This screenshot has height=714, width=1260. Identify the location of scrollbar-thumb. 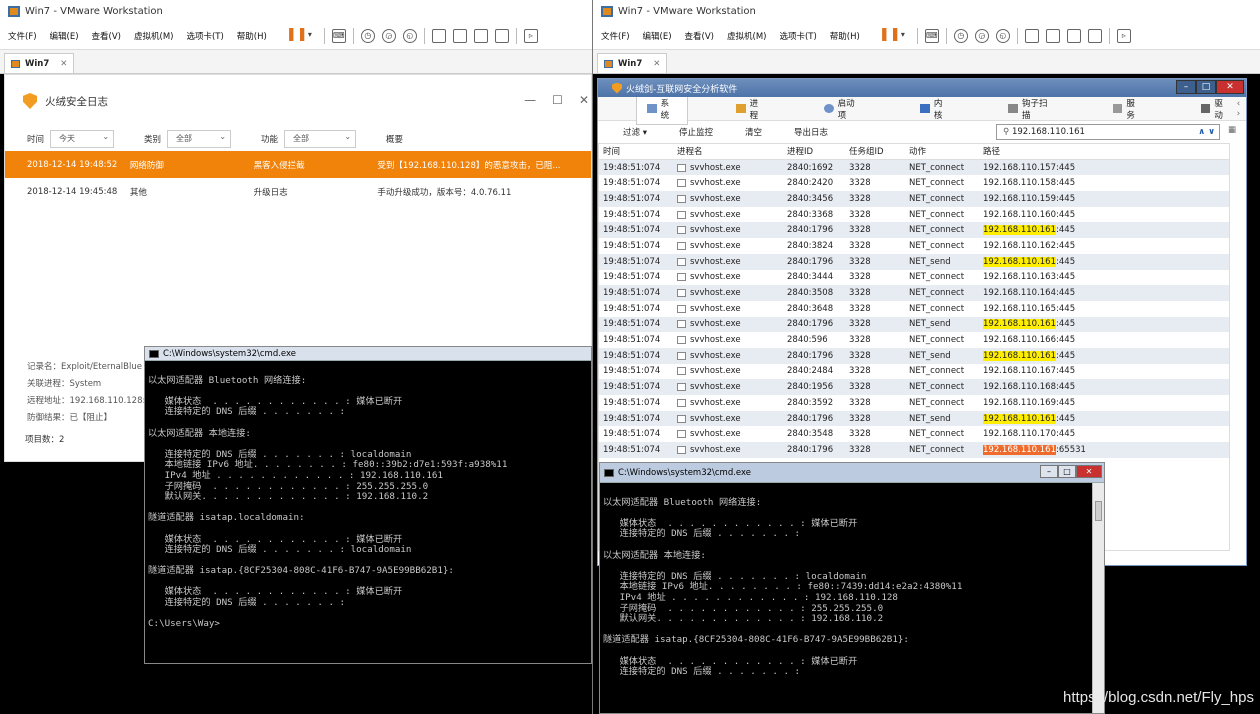
(1098, 511).